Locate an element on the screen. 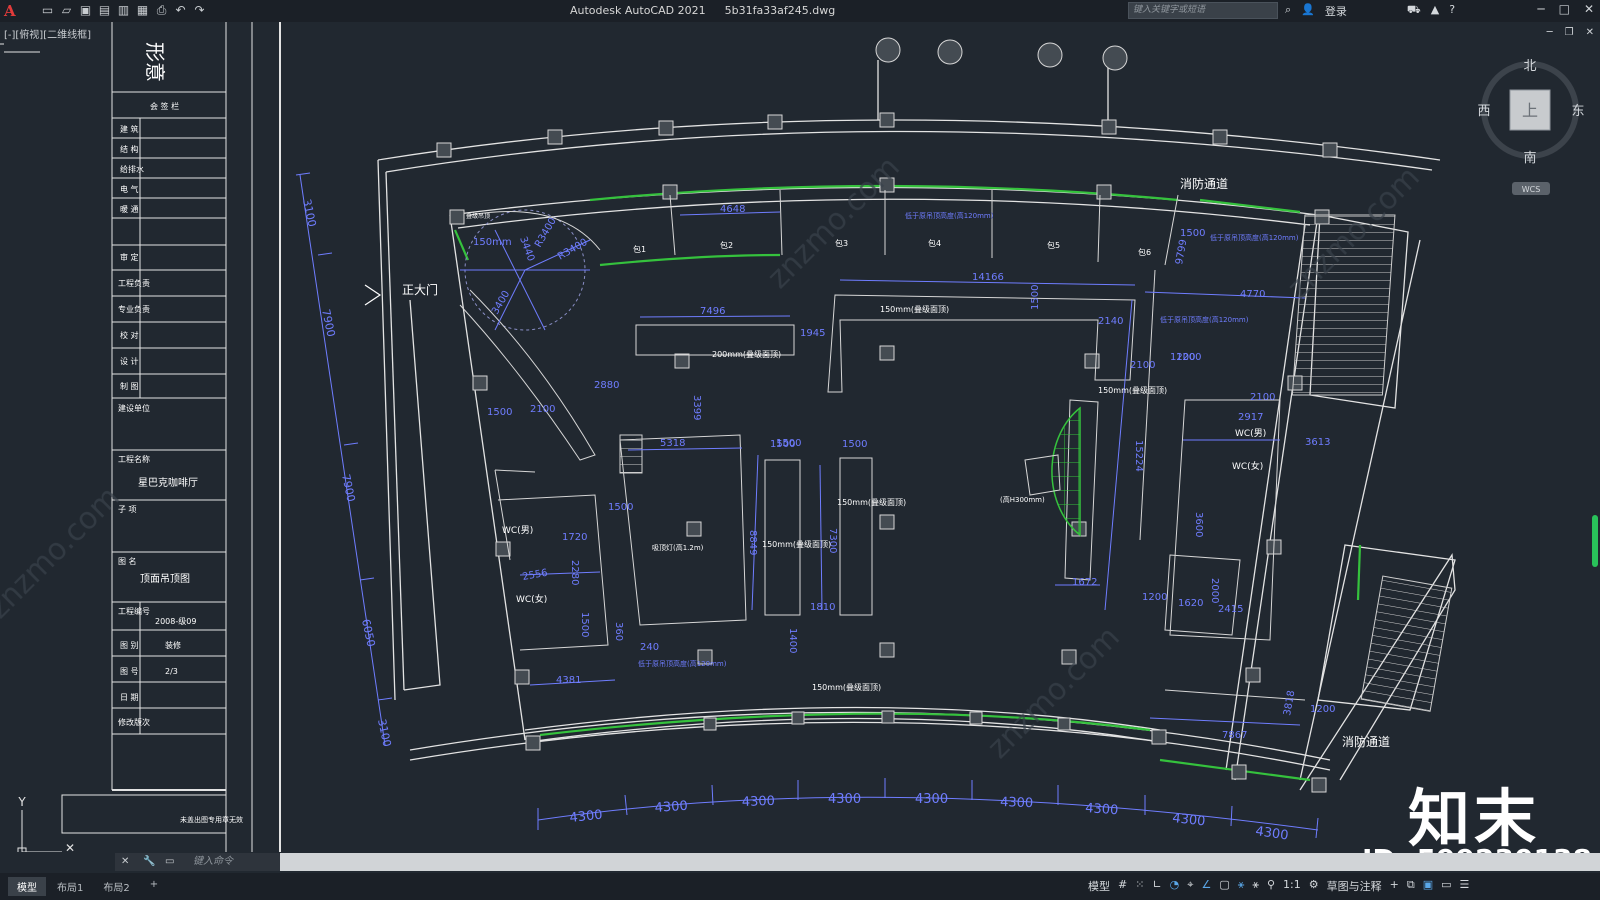 Image resolution: width=1600 pixels, height=900 pixels. file-name: 5b31fa33af245.dwg is located at coordinates (780, 10).